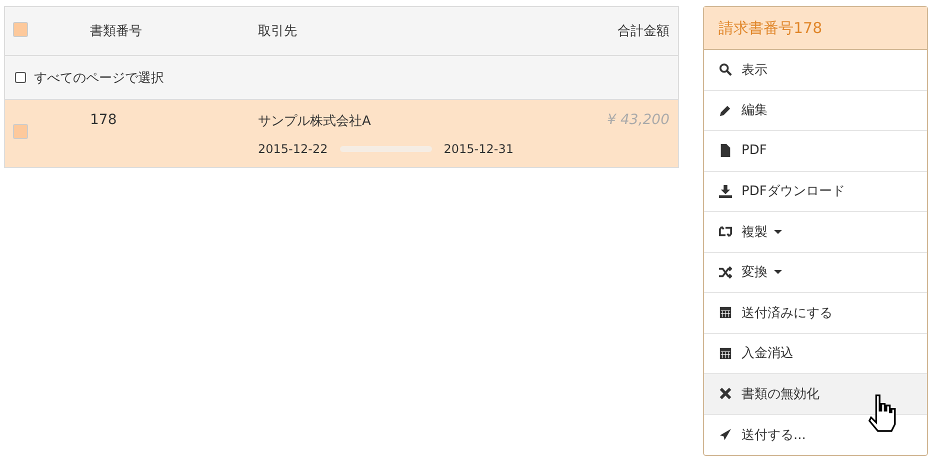 The width and height of the screenshot is (934, 465). I want to click on download-icon, so click(725, 191).